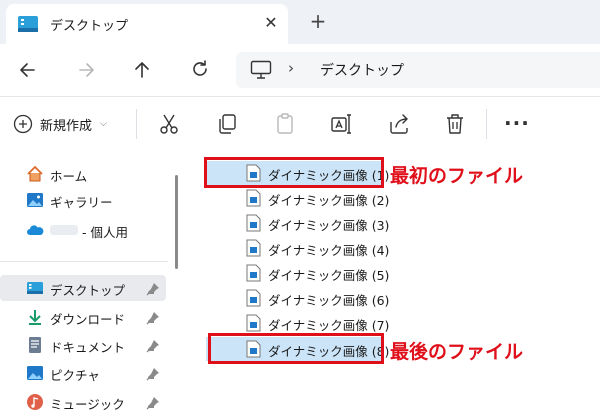 The image size is (600, 417). I want to click on file-name: ダイナミック画像 (2), so click(329, 200).